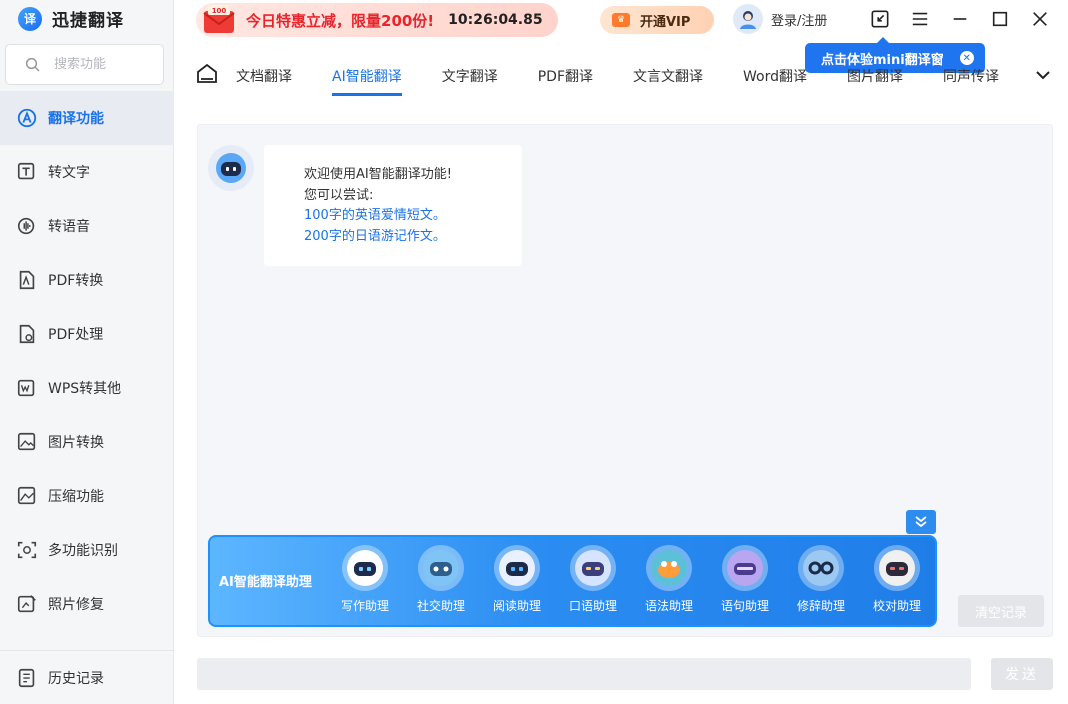  What do you see at coordinates (88, 21) in the screenshot?
I see `app-title: 迅捷翻译` at bounding box center [88, 21].